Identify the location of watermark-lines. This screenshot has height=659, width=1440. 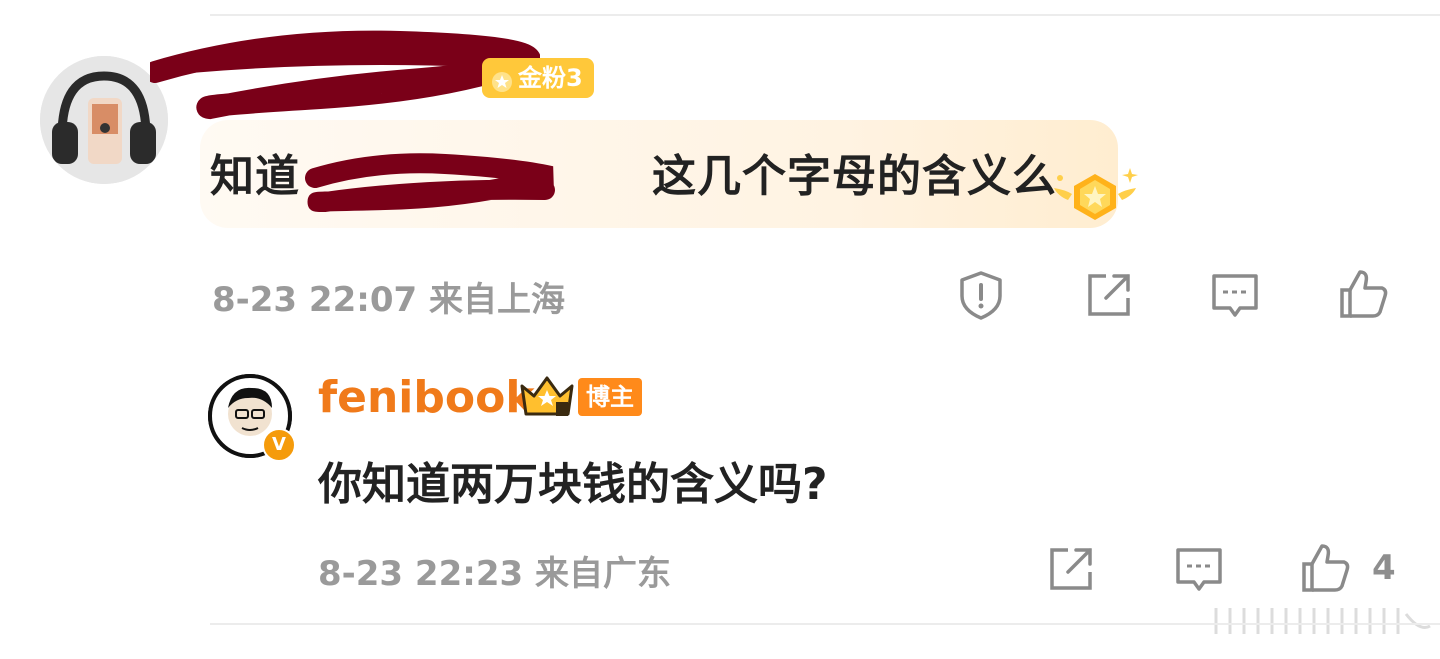
(1322, 621).